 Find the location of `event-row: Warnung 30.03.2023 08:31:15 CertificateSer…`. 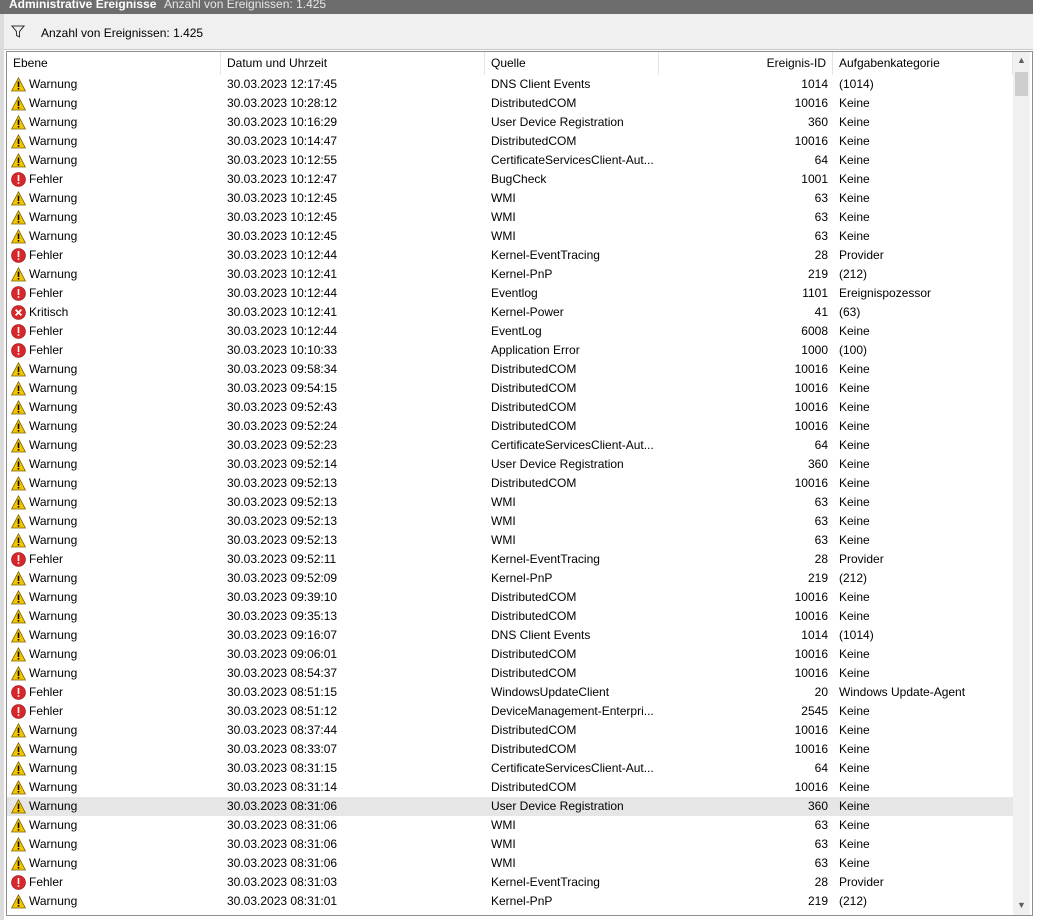

event-row: Warnung 30.03.2023 08:31:15 CertificateSer… is located at coordinates (510, 768).